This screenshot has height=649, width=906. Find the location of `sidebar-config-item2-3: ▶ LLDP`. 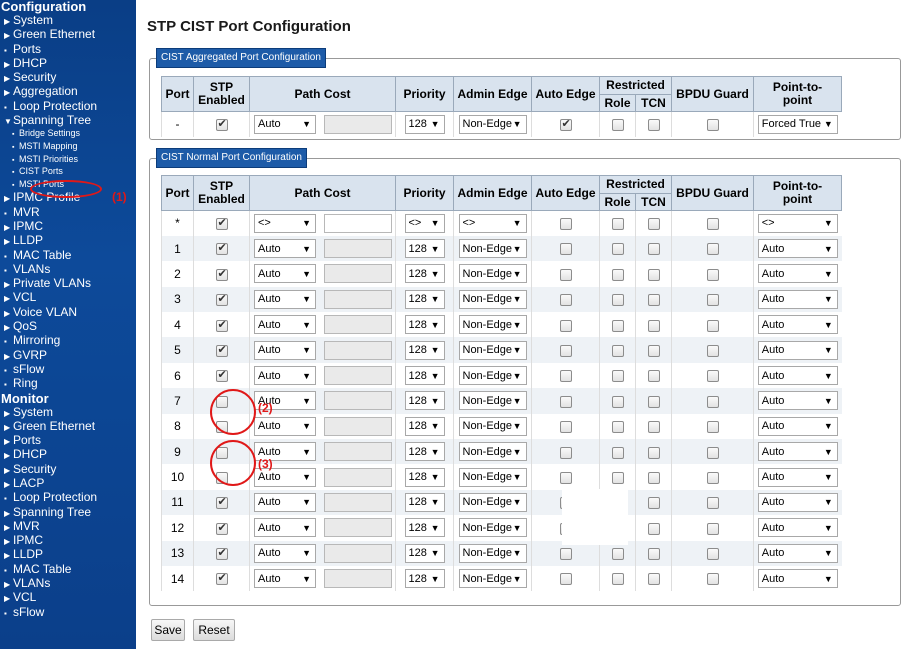

sidebar-config-item2-3: ▶ LLDP is located at coordinates (68, 241).